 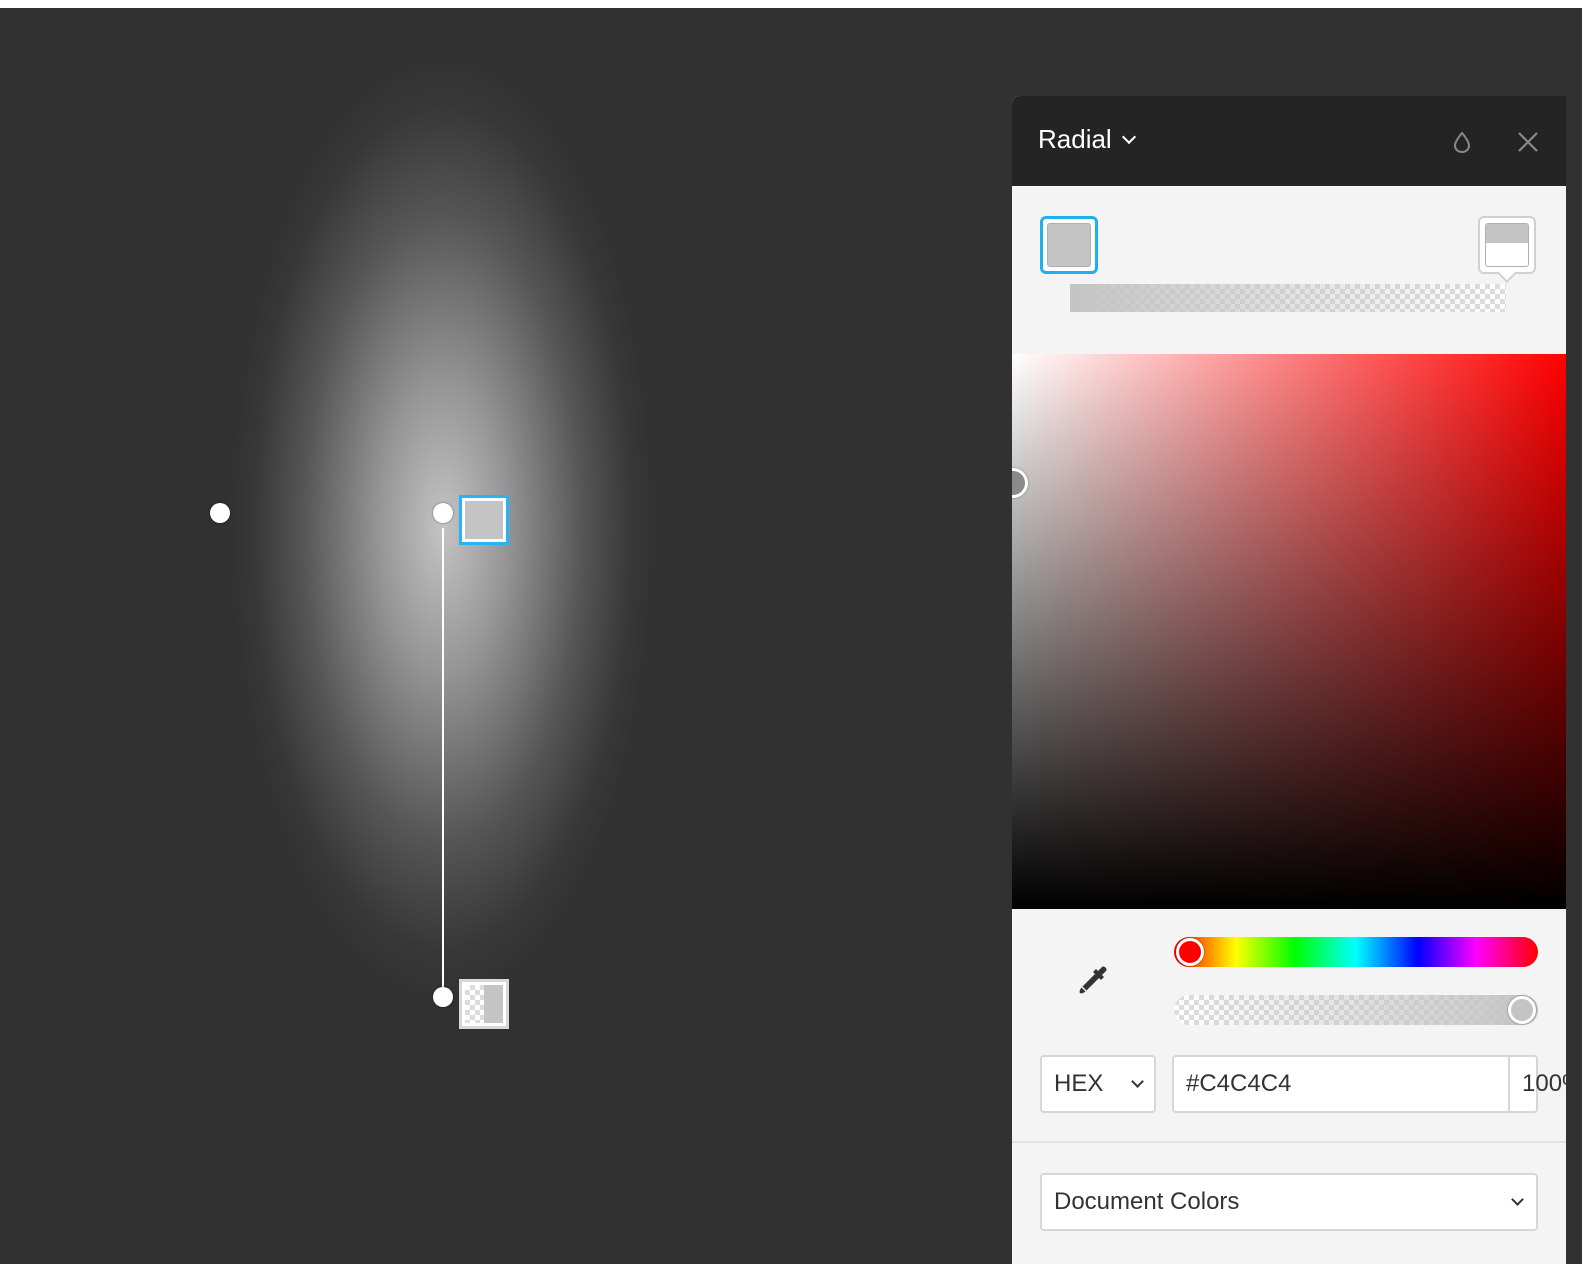 What do you see at coordinates (1507, 245) in the screenshot?
I see `stop-end-color` at bounding box center [1507, 245].